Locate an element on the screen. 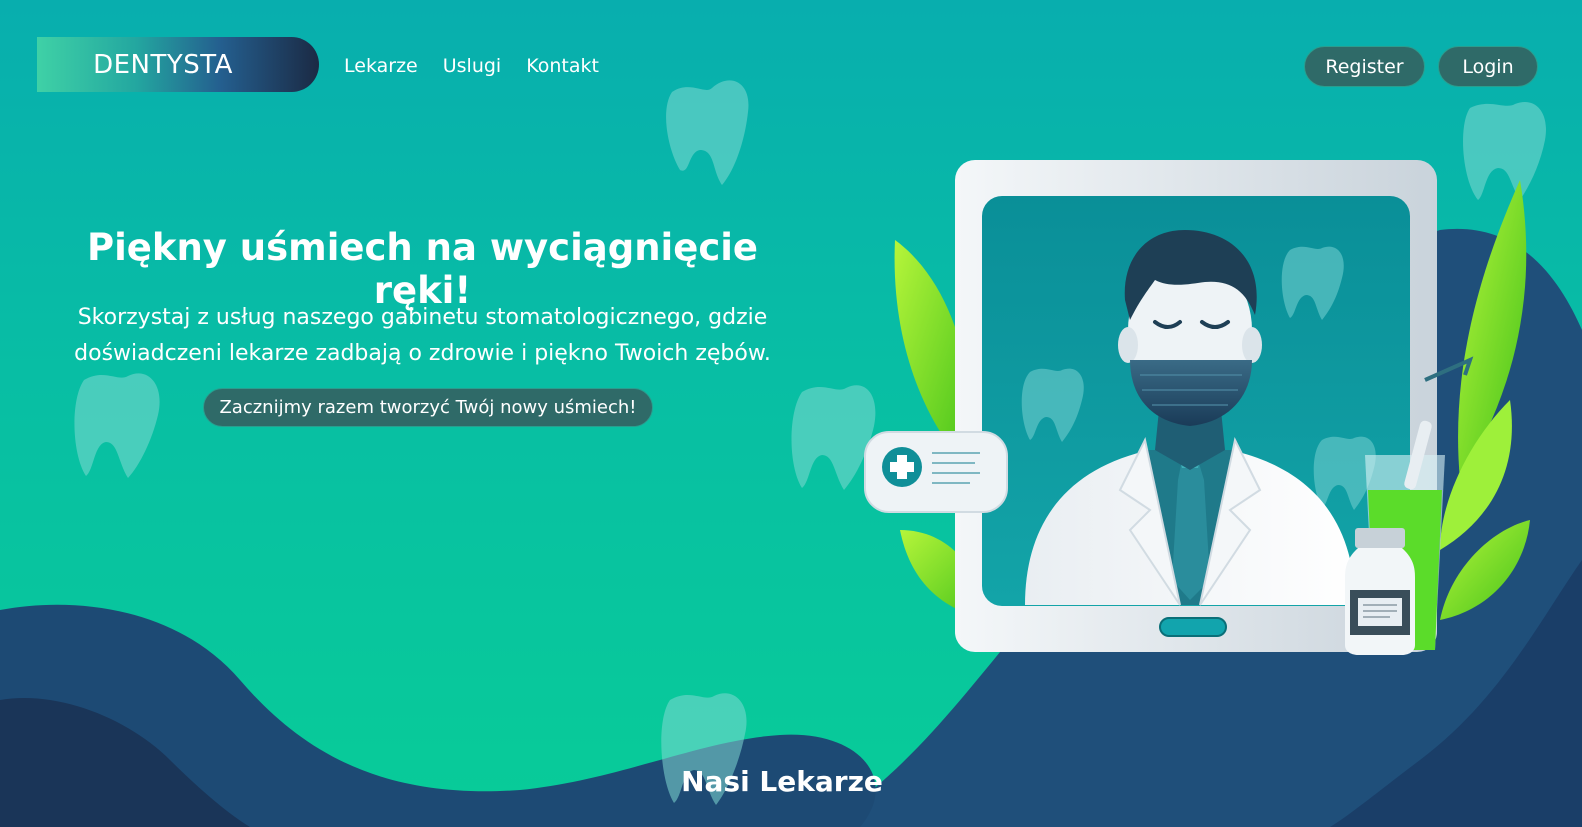  auth-buttons: Register Login is located at coordinates (1421, 66).